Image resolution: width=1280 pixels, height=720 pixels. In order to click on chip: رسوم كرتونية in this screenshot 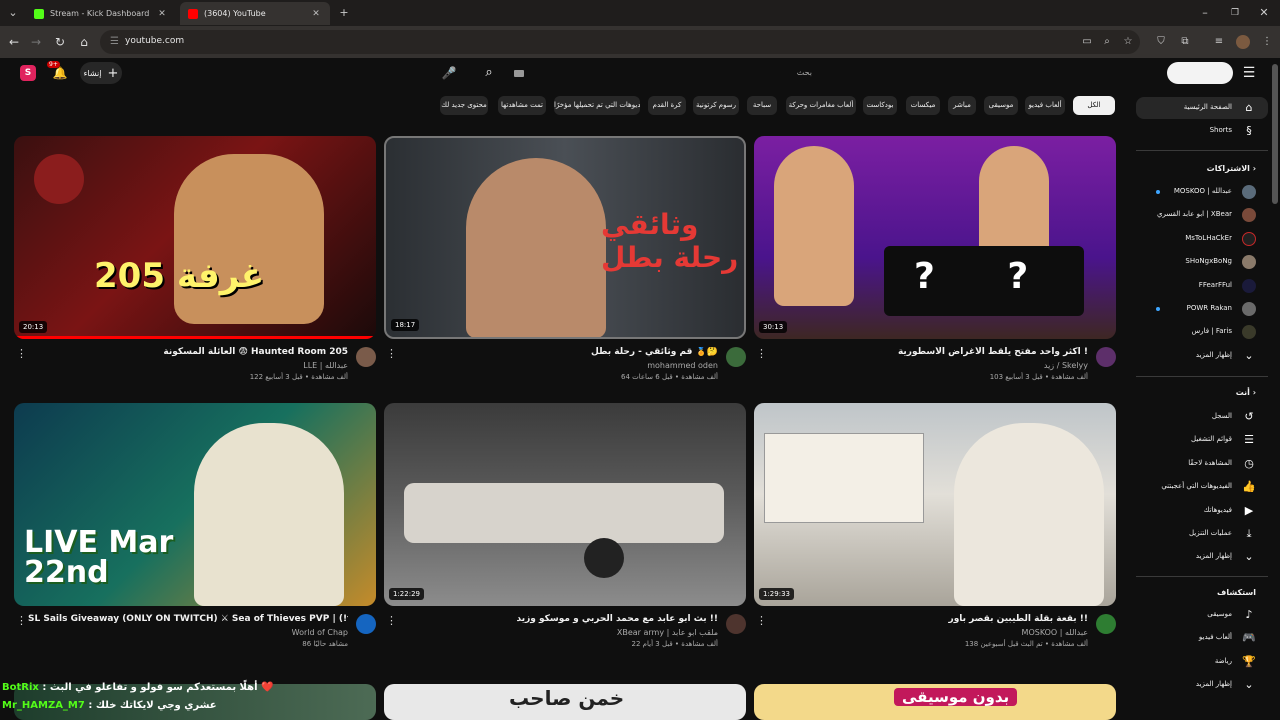, I will do `click(716, 105)`.